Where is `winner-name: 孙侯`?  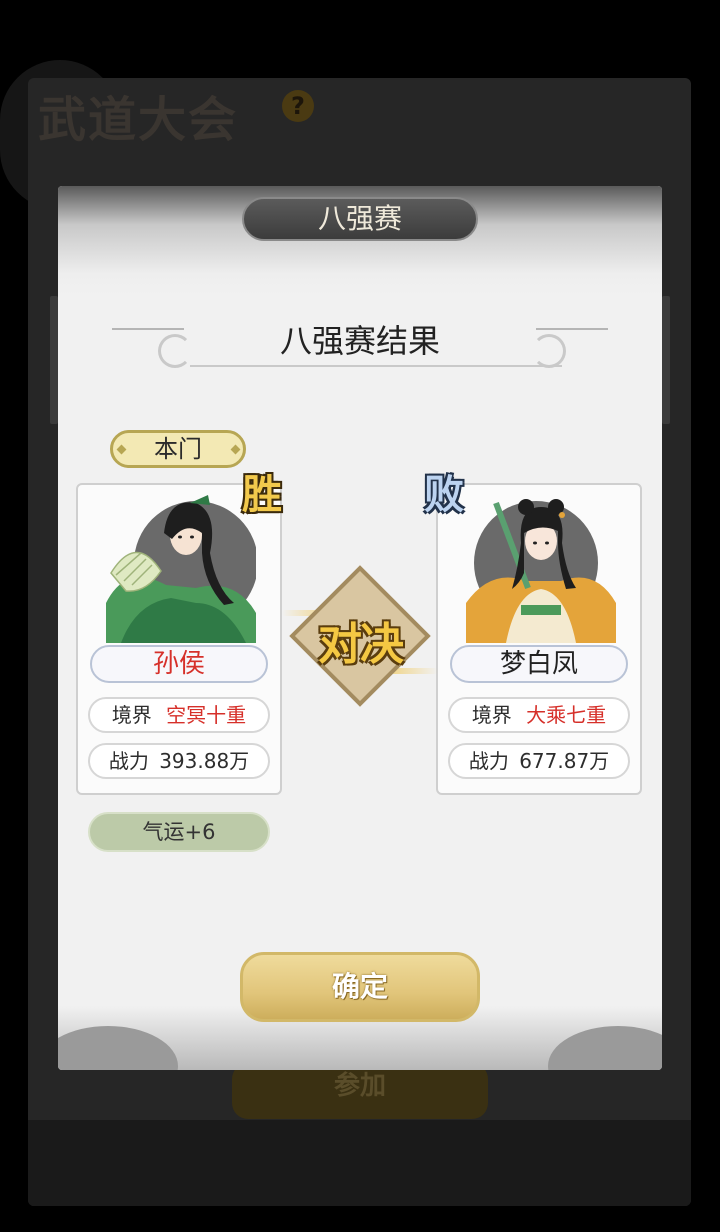 winner-name: 孙侯 is located at coordinates (178, 664).